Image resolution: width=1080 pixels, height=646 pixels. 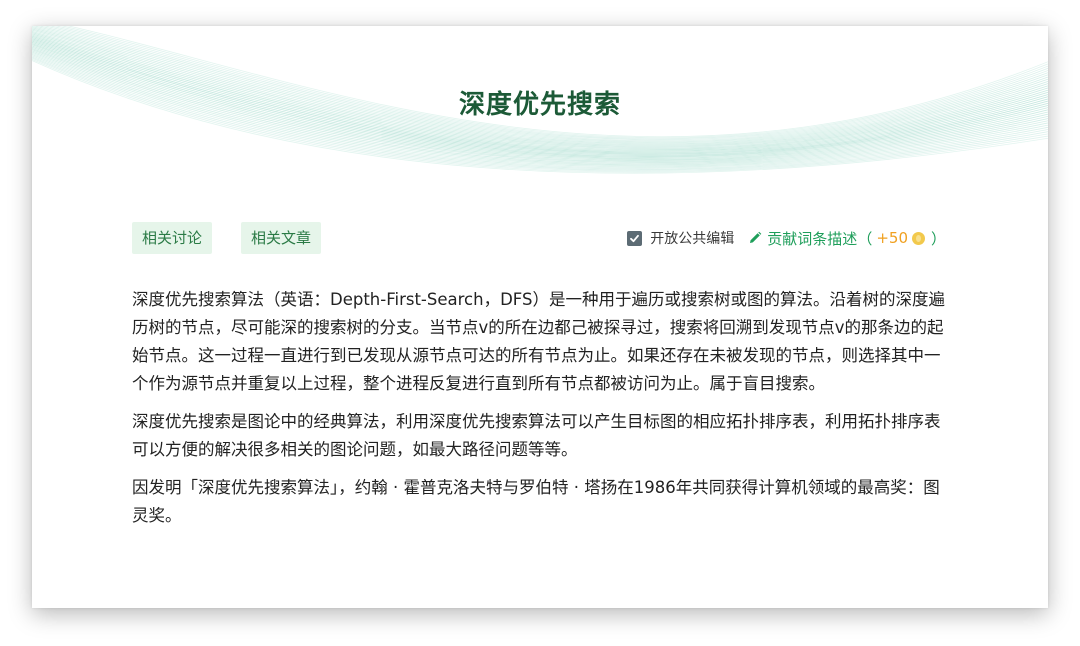 I want to click on edit-toolbar: 开放公共编辑 贡献词条描述 （ +50 ）, so click(x=786, y=238).